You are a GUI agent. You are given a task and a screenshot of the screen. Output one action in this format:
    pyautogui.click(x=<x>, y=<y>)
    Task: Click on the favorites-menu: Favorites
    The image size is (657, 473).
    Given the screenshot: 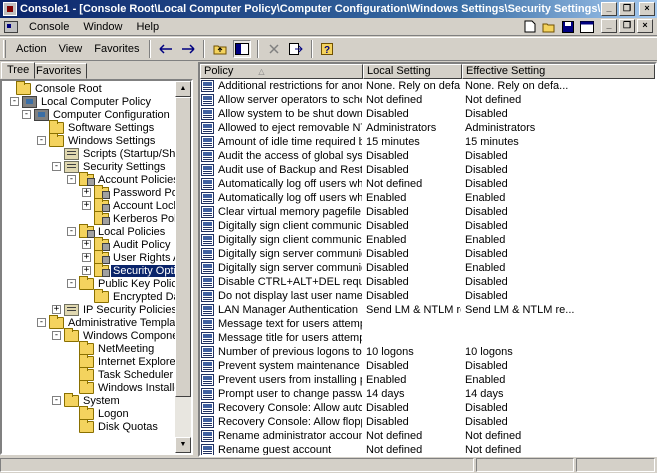 What is the action you would take?
    pyautogui.click(x=116, y=49)
    